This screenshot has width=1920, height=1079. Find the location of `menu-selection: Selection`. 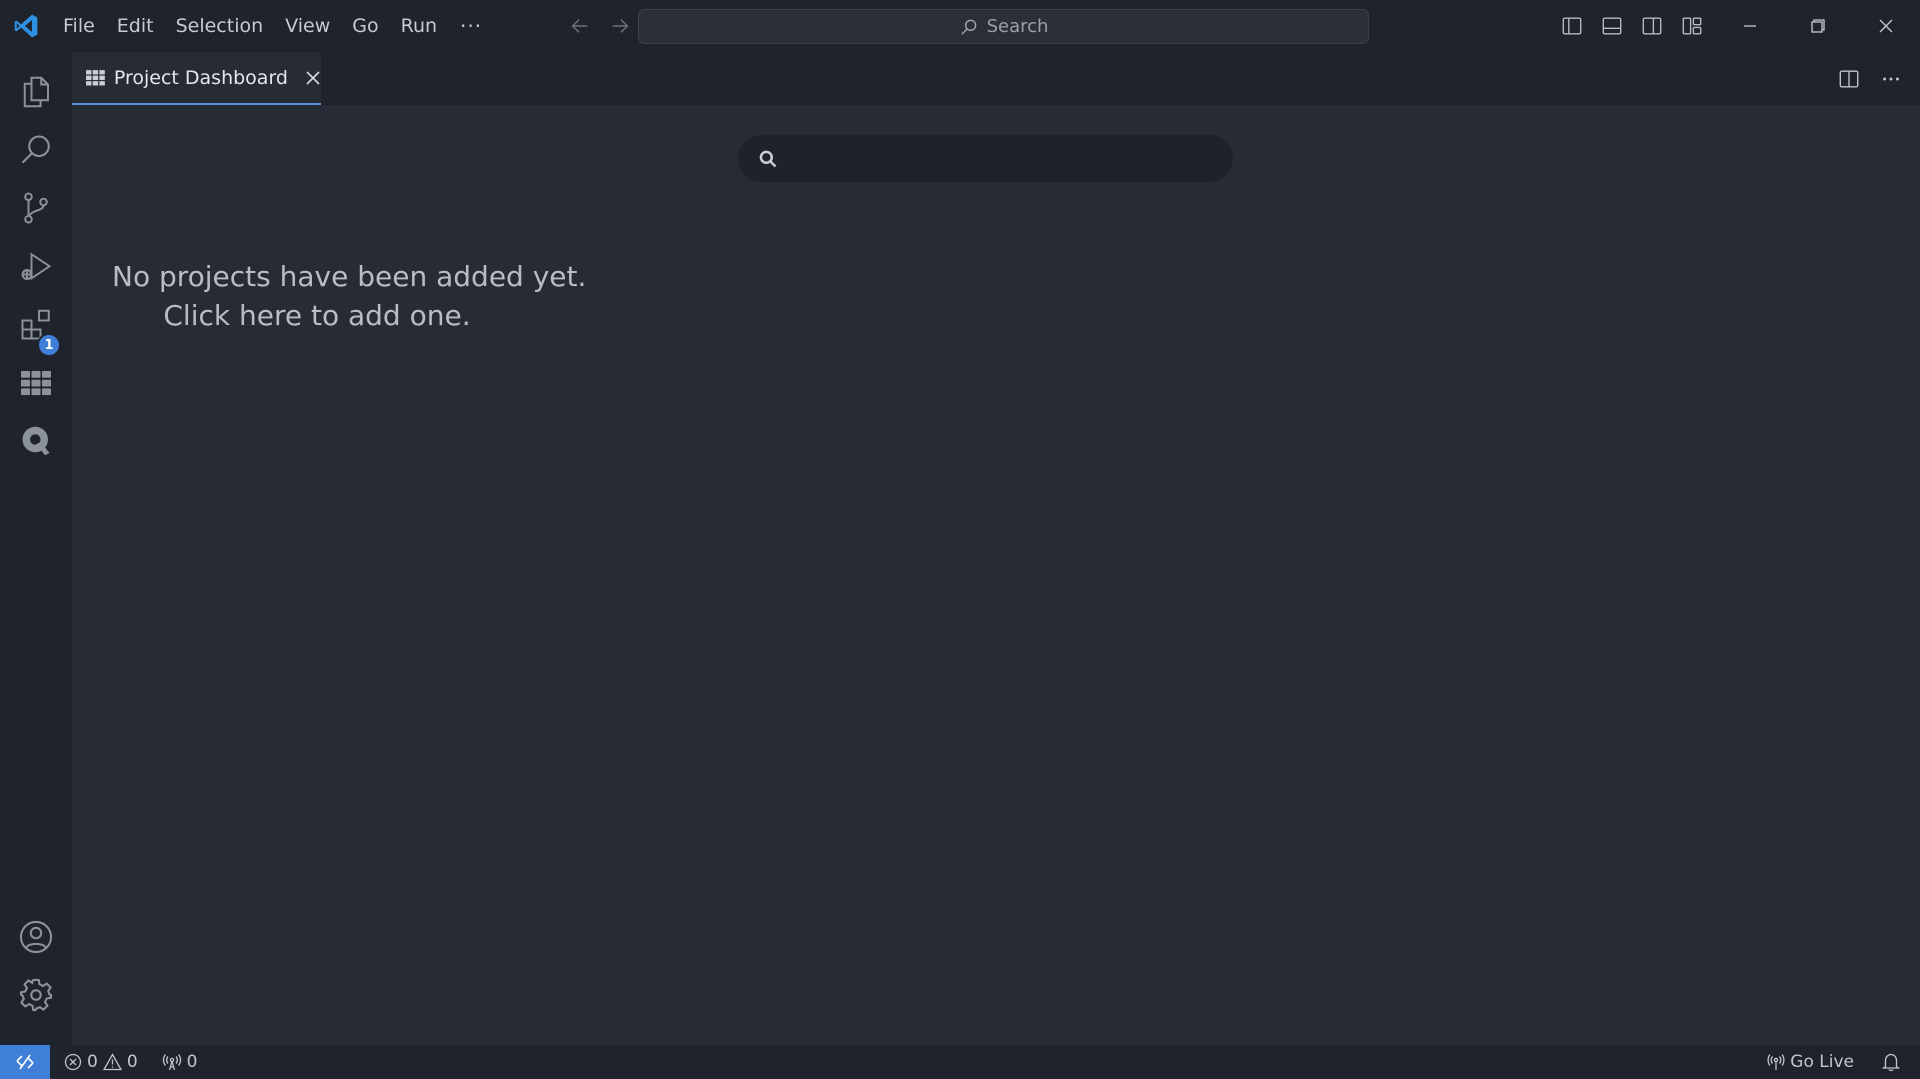

menu-selection: Selection is located at coordinates (220, 26).